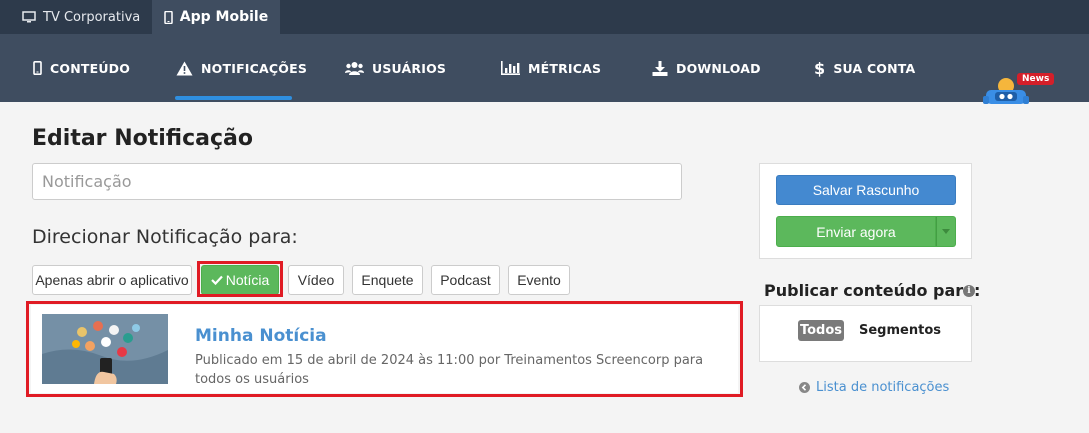  I want to click on link-label: Lista de notificações, so click(883, 387).